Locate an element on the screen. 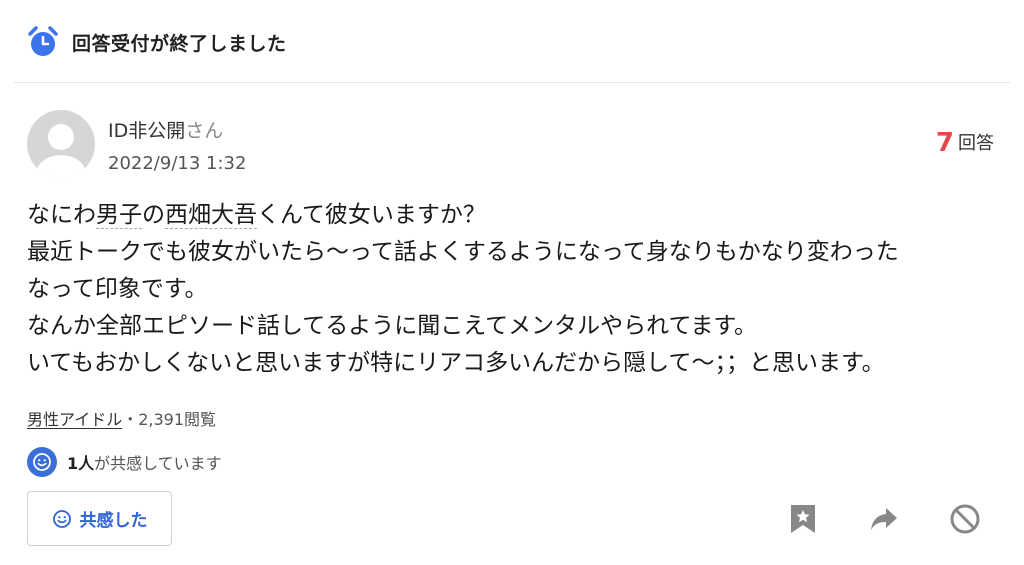 The width and height of the screenshot is (1024, 565). status-text: 回答受付が終了しました is located at coordinates (179, 43).